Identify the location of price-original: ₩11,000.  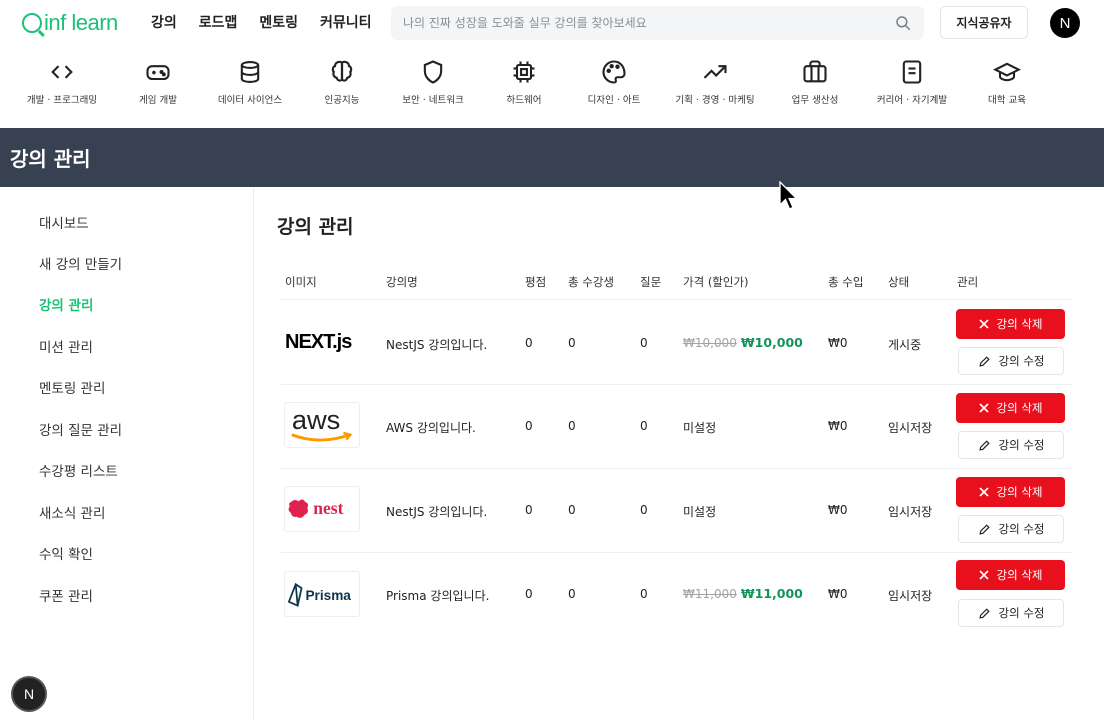
(710, 594).